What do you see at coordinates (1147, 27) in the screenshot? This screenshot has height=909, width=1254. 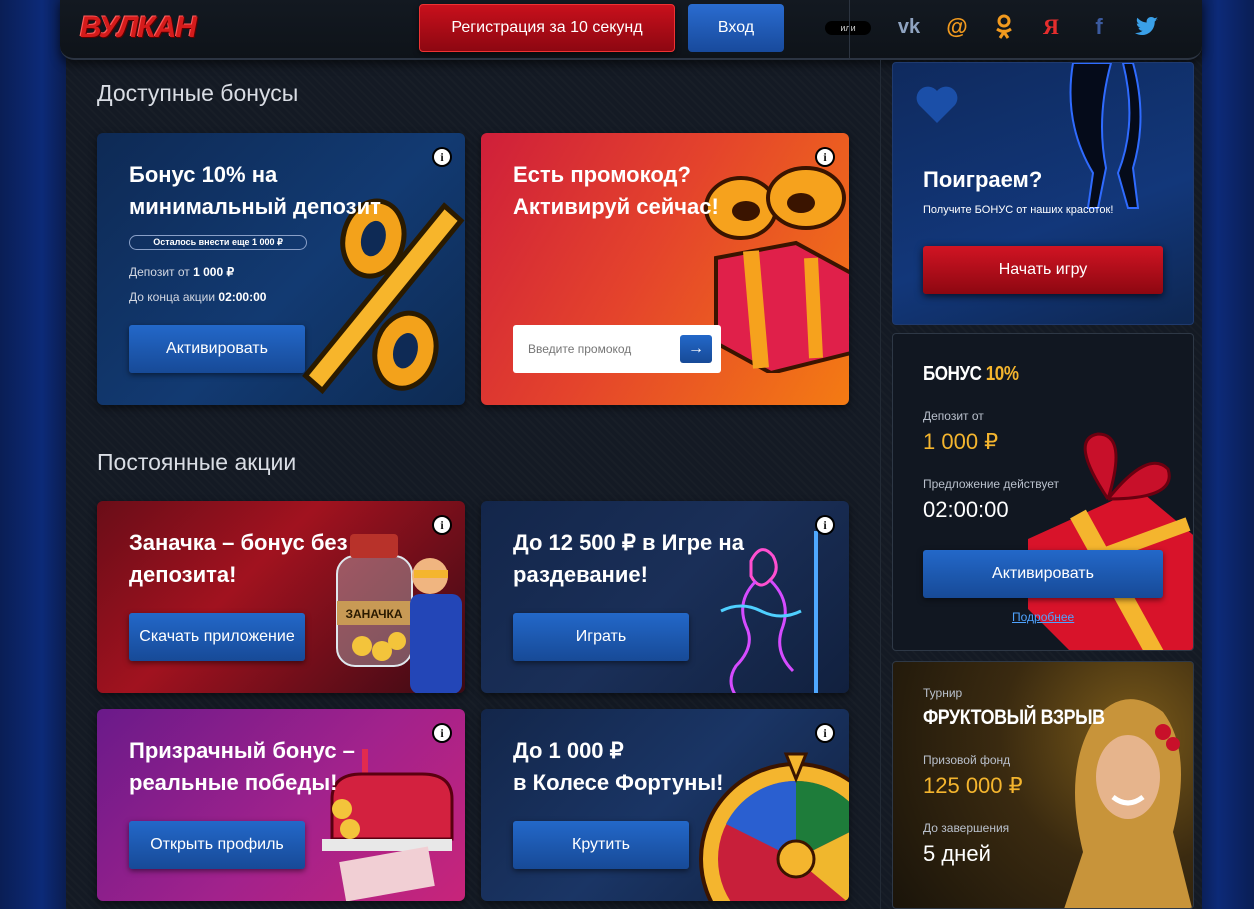 I see `twitter-icon` at bounding box center [1147, 27].